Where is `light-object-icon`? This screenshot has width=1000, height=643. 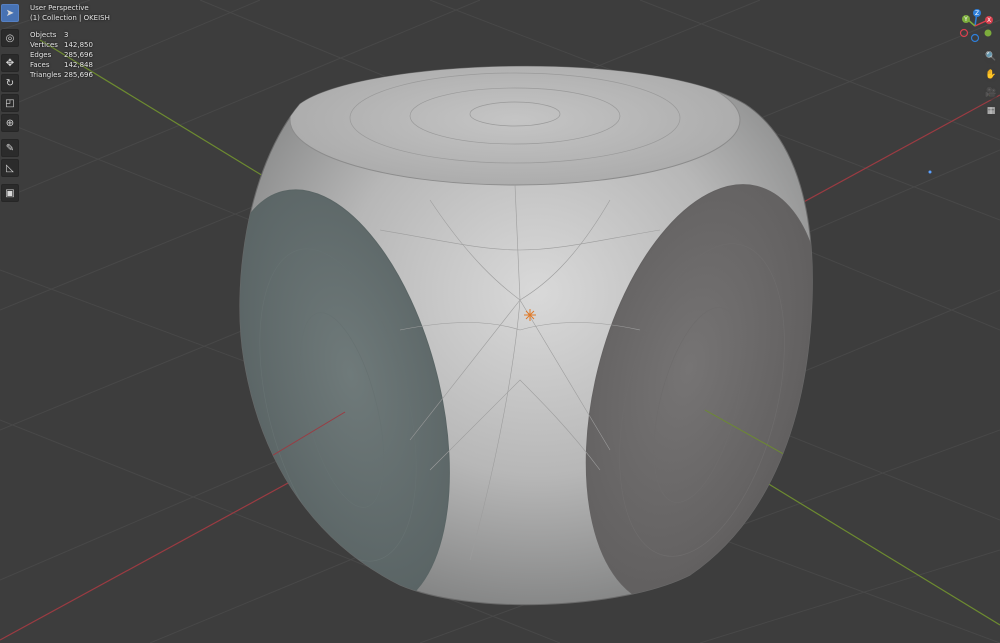
light-object-icon is located at coordinates (930, 172).